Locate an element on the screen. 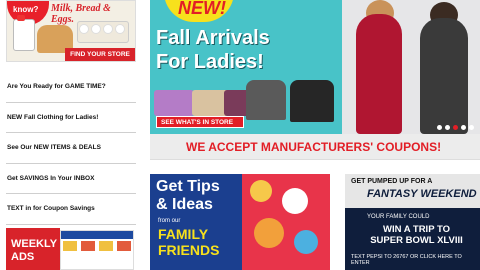 Image resolution: width=480 pixels, height=270 pixels. dark-shirt-image is located at coordinates (312, 101).